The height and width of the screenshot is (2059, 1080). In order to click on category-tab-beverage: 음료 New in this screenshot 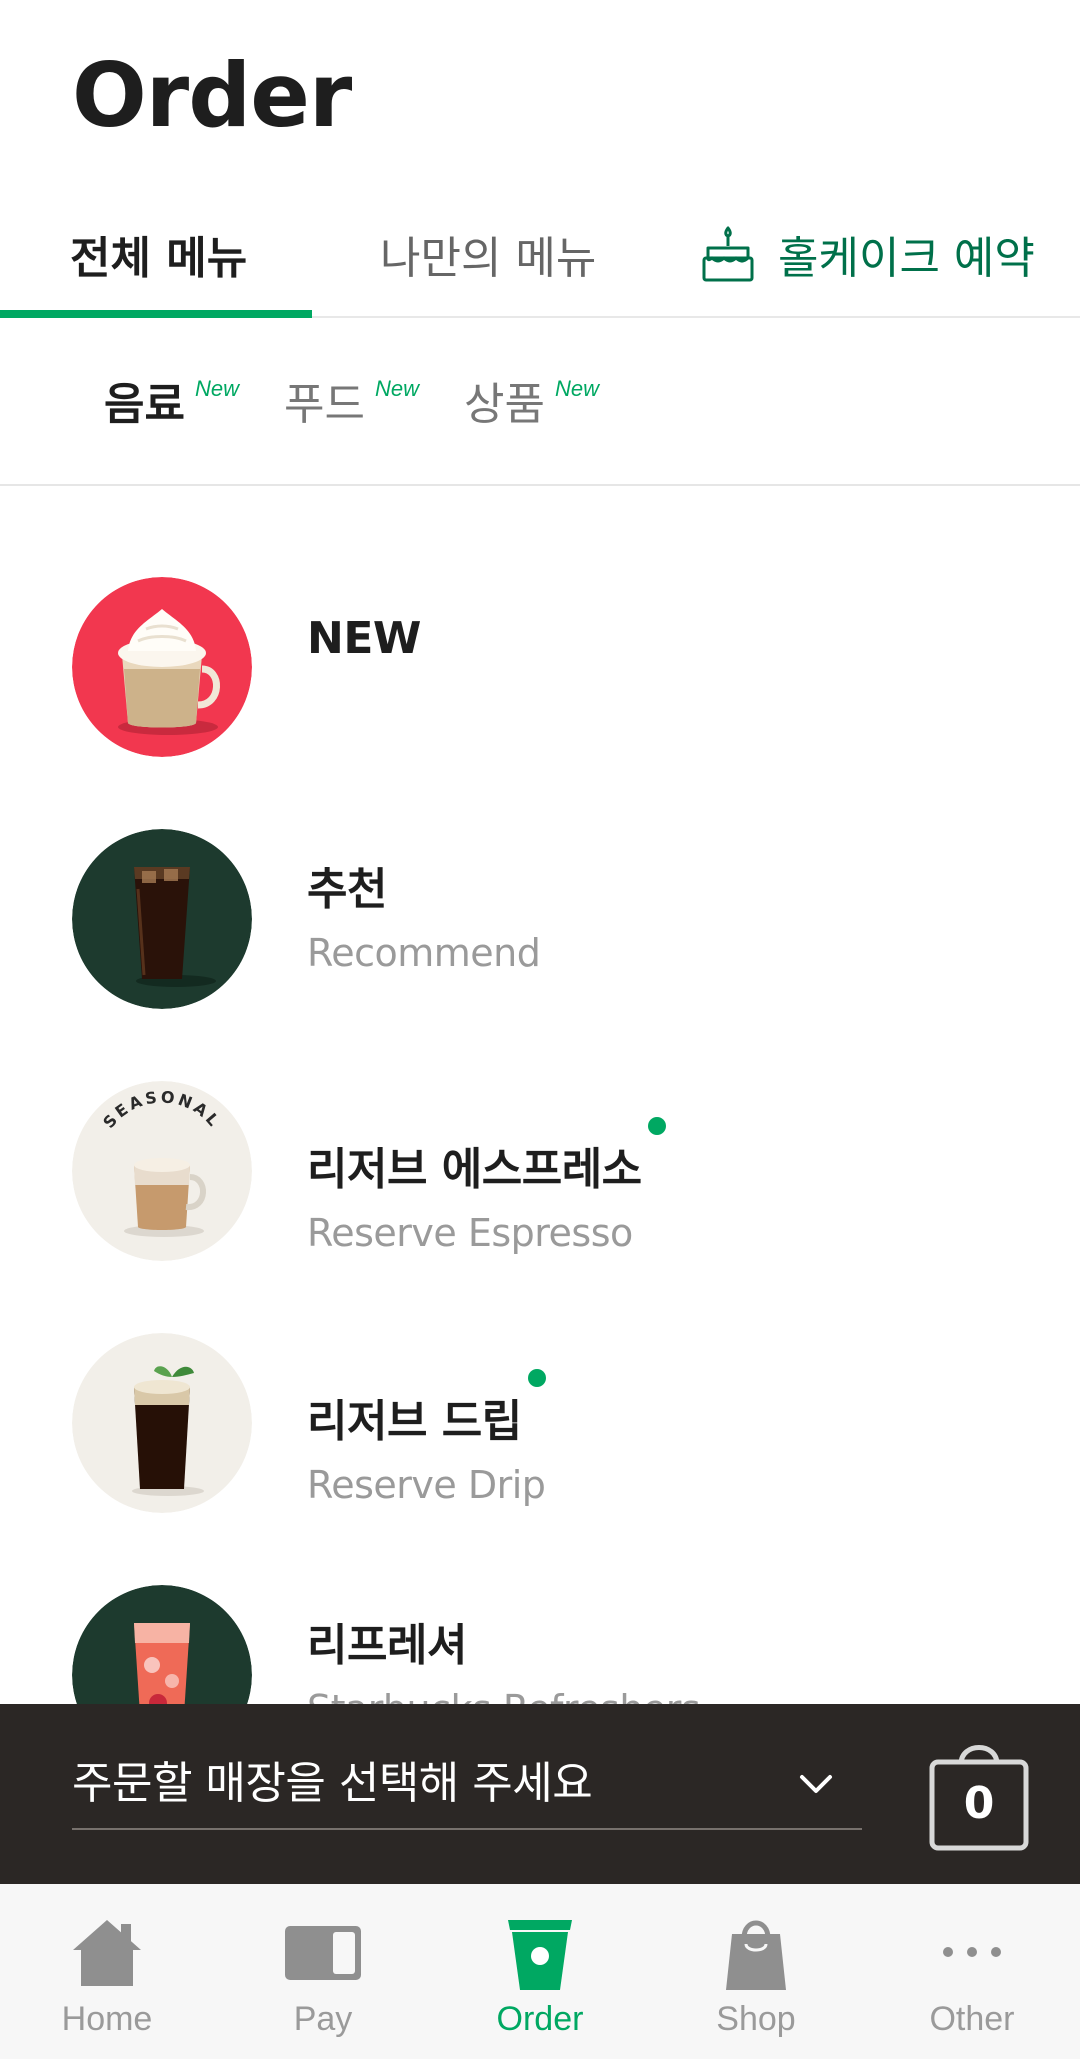, I will do `click(171, 400)`.